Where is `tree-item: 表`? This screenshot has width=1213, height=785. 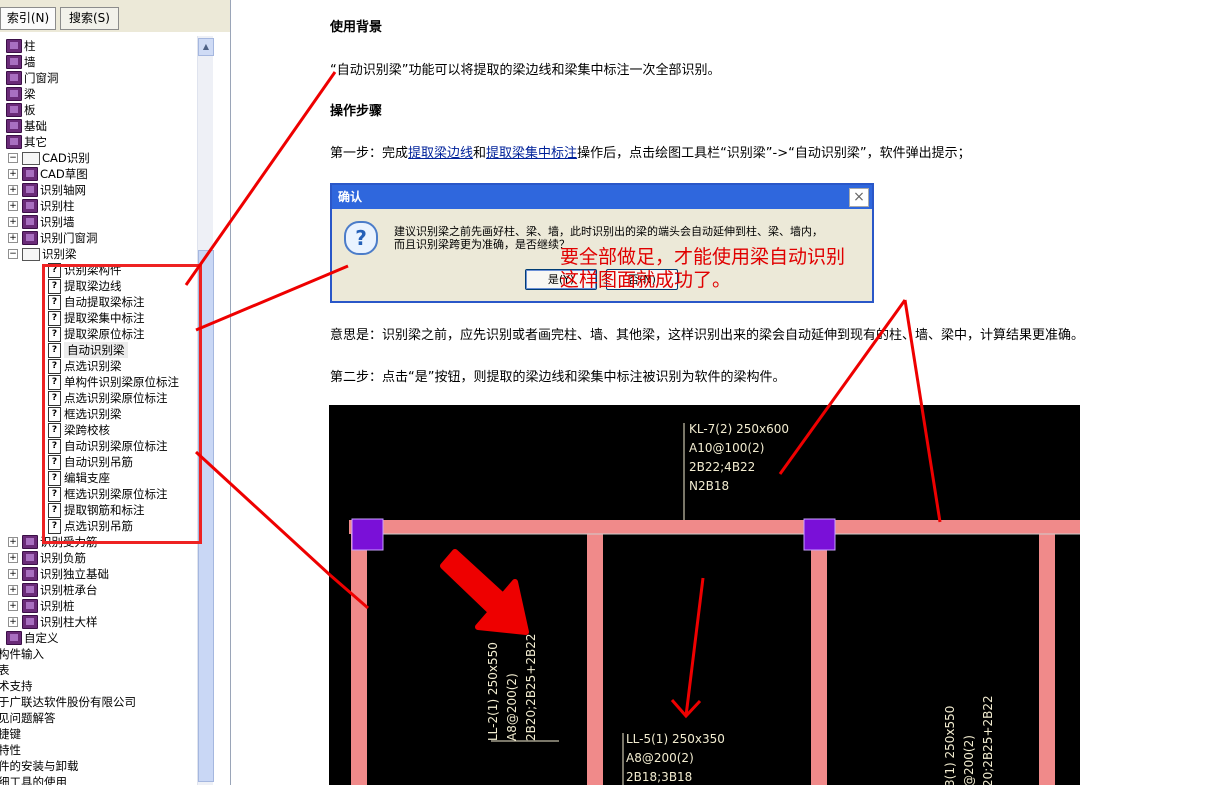
tree-item: 表 is located at coordinates (98, 670).